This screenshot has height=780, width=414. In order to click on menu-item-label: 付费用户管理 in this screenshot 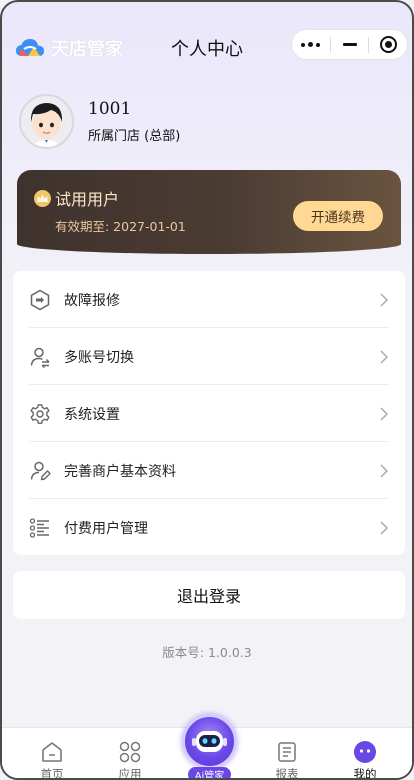, I will do `click(106, 528)`.